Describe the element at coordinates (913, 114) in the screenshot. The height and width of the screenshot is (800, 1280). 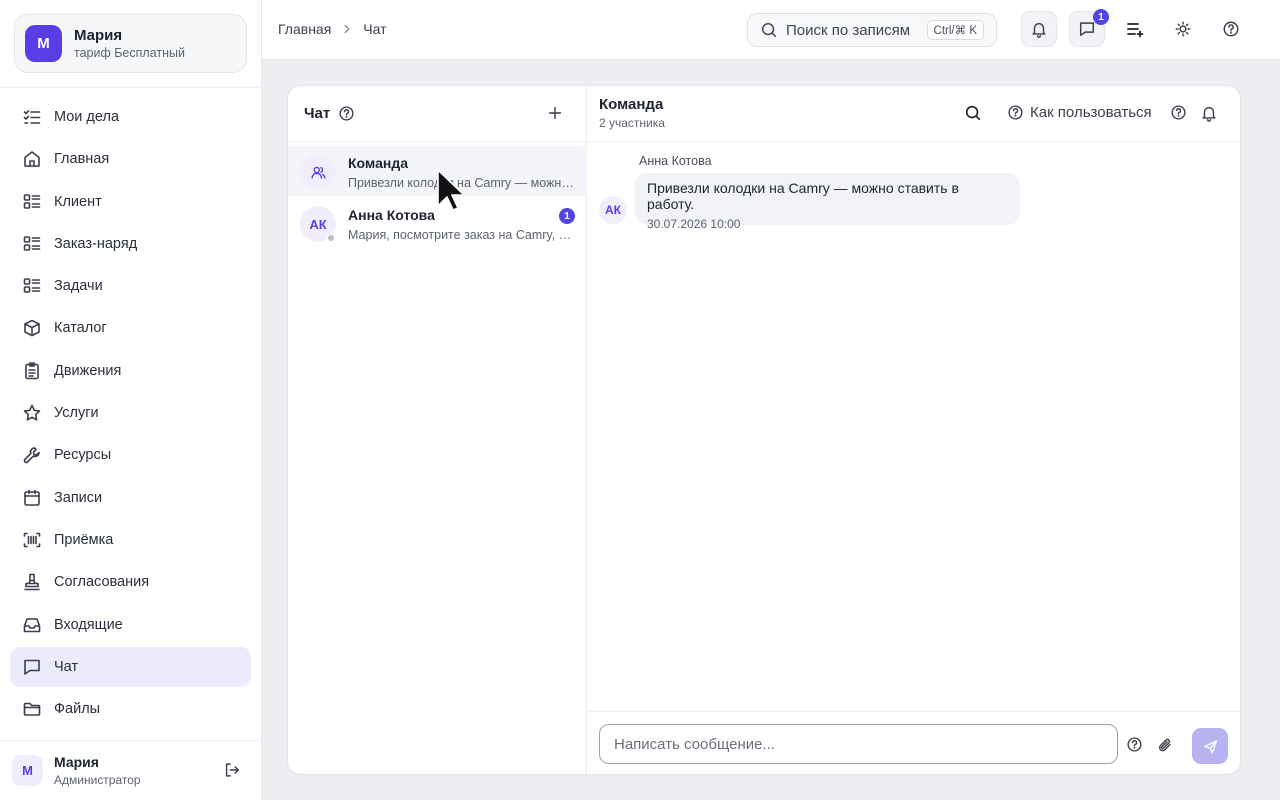
I see `conversation-header: Команда 2 участника Как пользоваться` at that location.